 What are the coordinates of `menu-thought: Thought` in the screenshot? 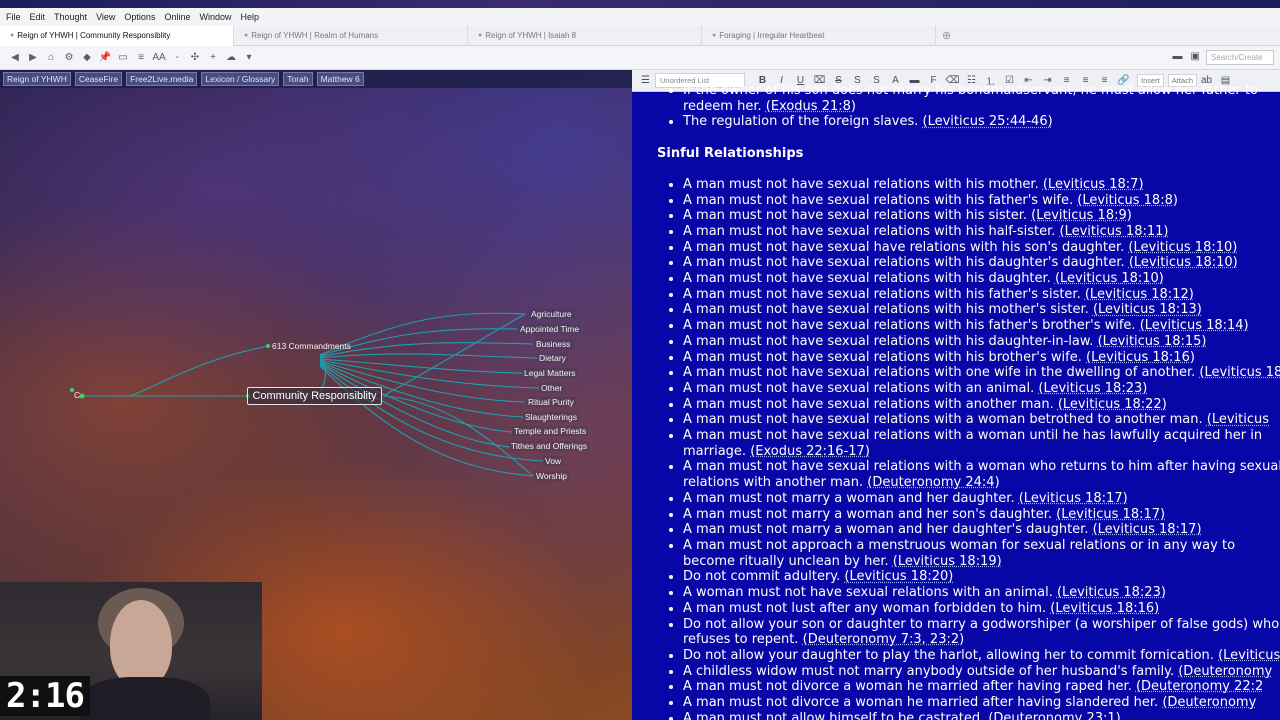 It's located at (73, 17).